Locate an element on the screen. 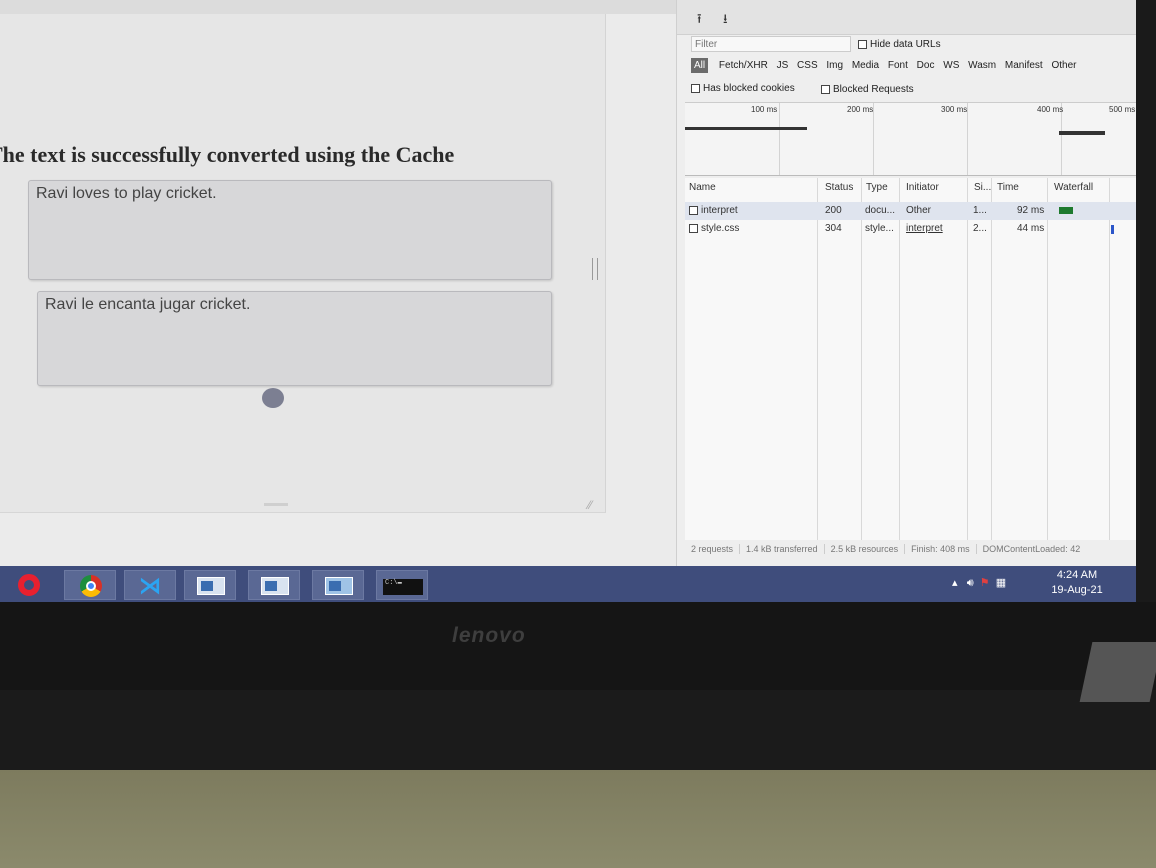 The width and height of the screenshot is (1156, 868). document-file-icon is located at coordinates (693, 210).